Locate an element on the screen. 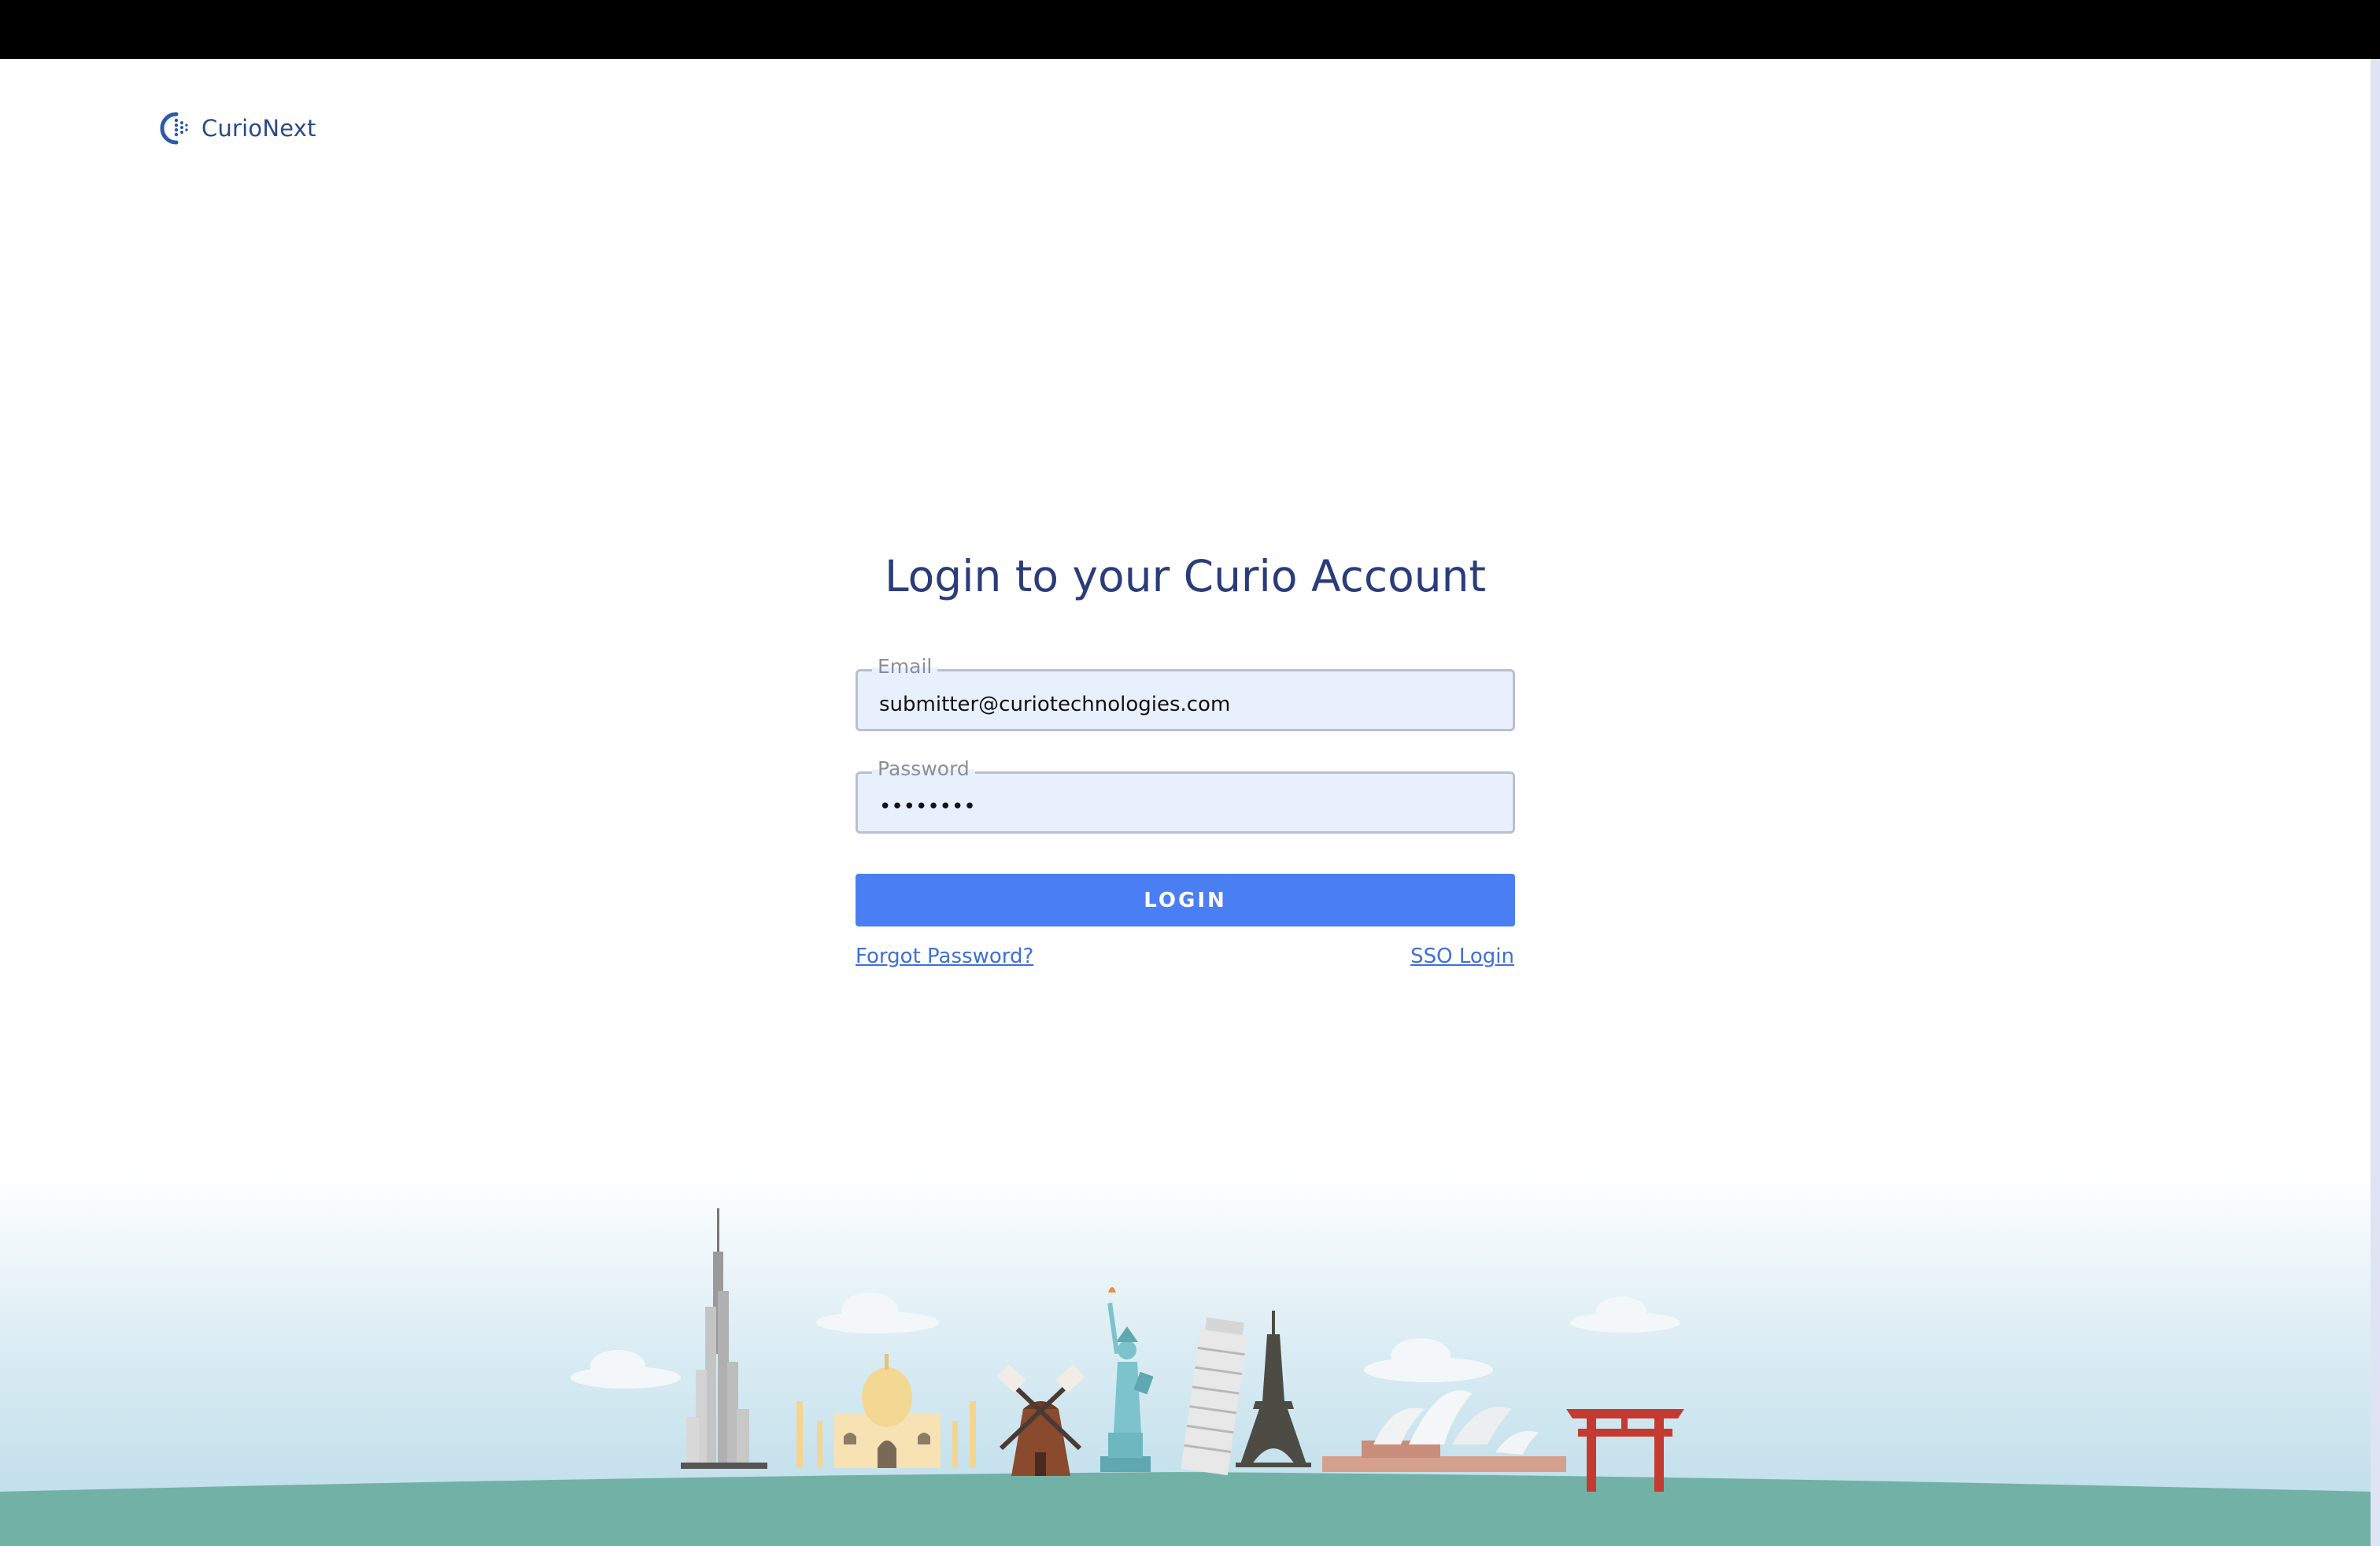 The height and width of the screenshot is (1546, 2380). email-label: Email is located at coordinates (905, 666).